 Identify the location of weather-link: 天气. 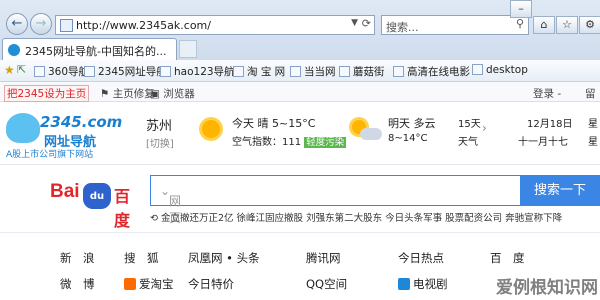
(468, 140).